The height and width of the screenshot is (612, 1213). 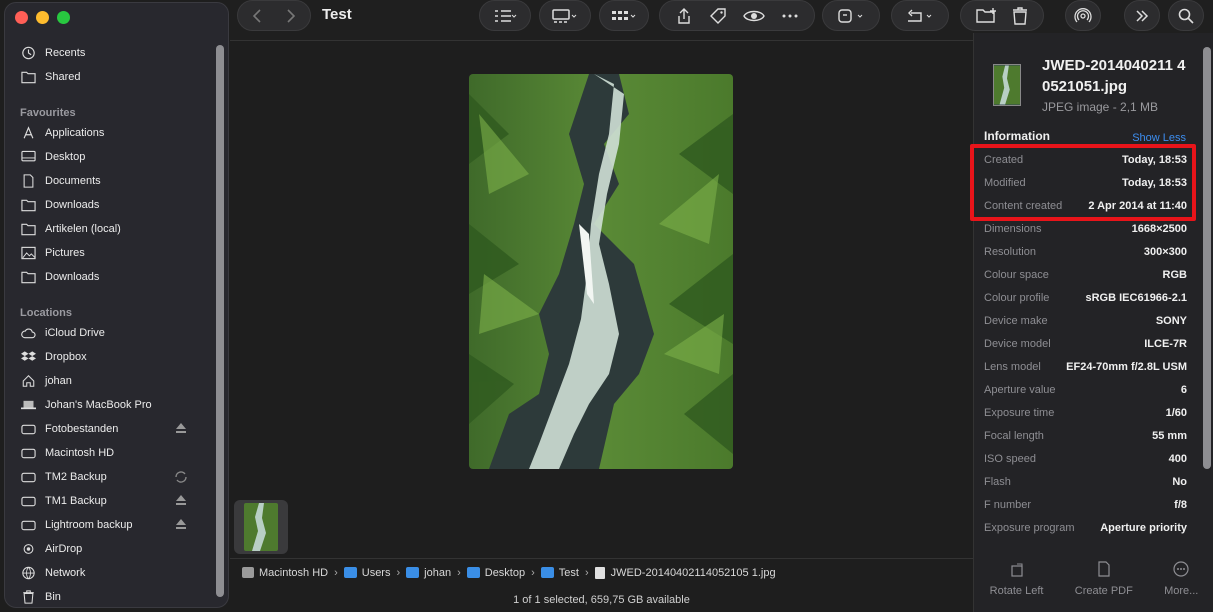 I want to click on metadata-value: 1668×2500, so click(x=1159, y=228).